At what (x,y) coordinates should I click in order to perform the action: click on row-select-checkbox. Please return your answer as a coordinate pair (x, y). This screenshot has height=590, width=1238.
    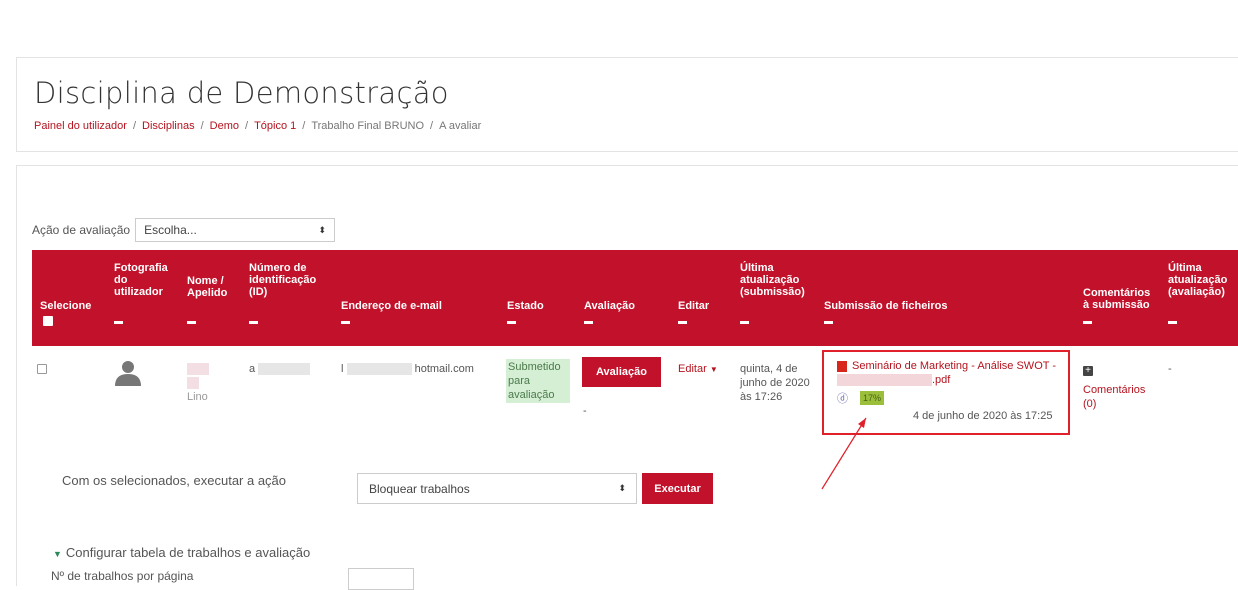
    Looking at the image, I should click on (42, 369).